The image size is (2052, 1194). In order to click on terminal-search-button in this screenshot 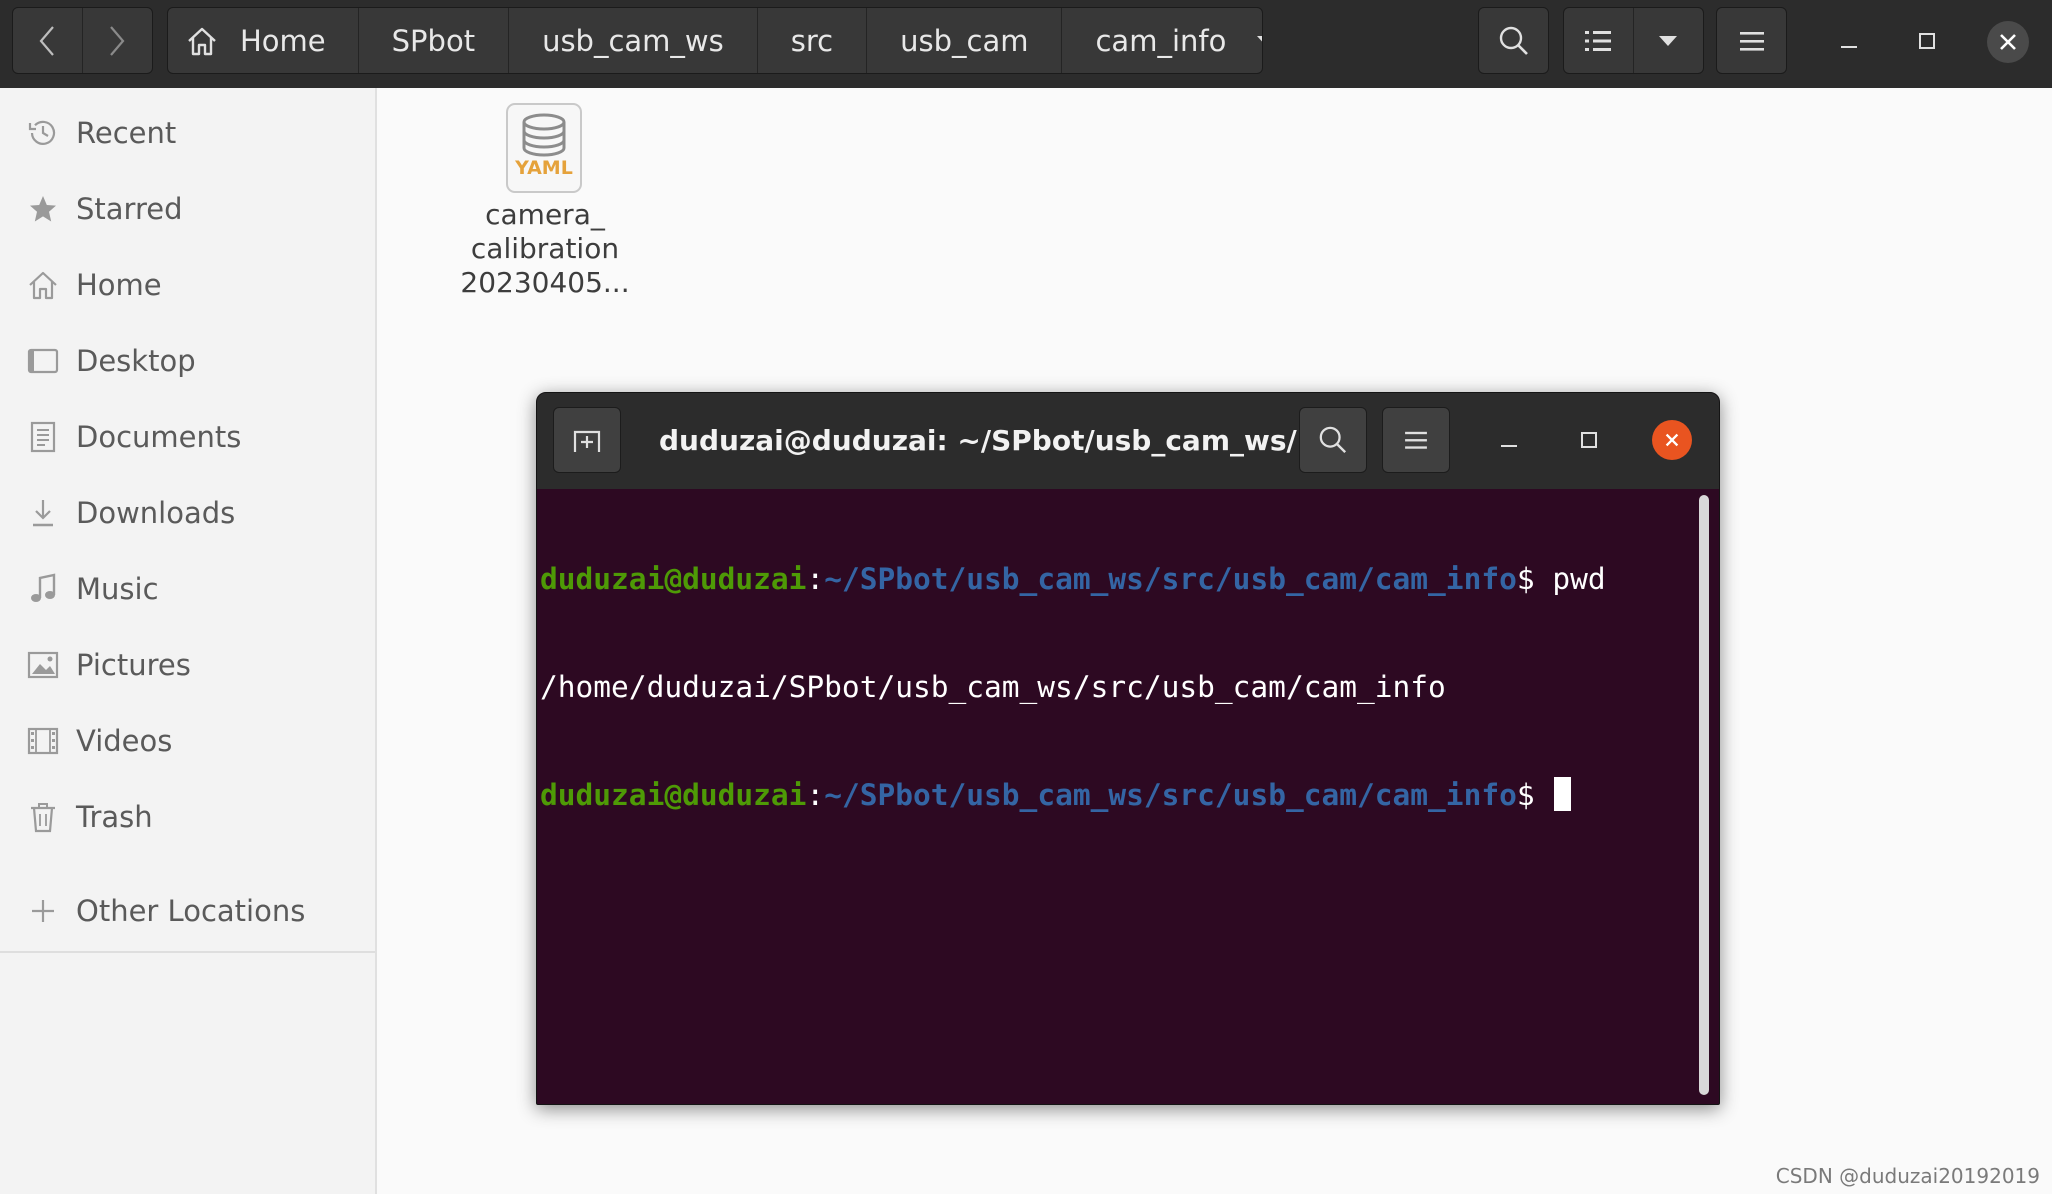, I will do `click(1333, 440)`.